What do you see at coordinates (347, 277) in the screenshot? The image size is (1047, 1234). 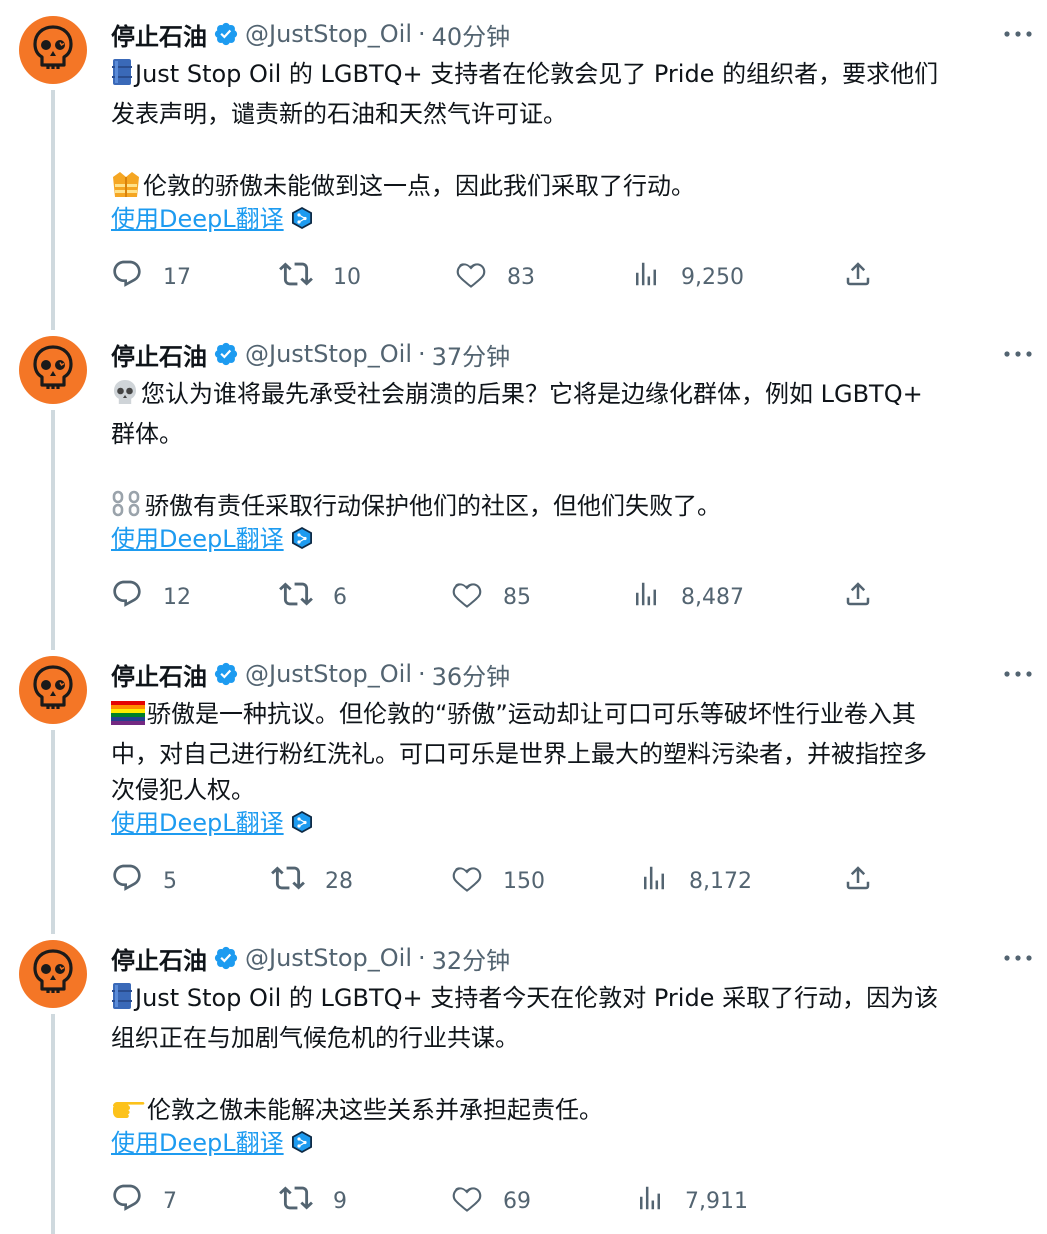 I see `retweet-count: 10` at bounding box center [347, 277].